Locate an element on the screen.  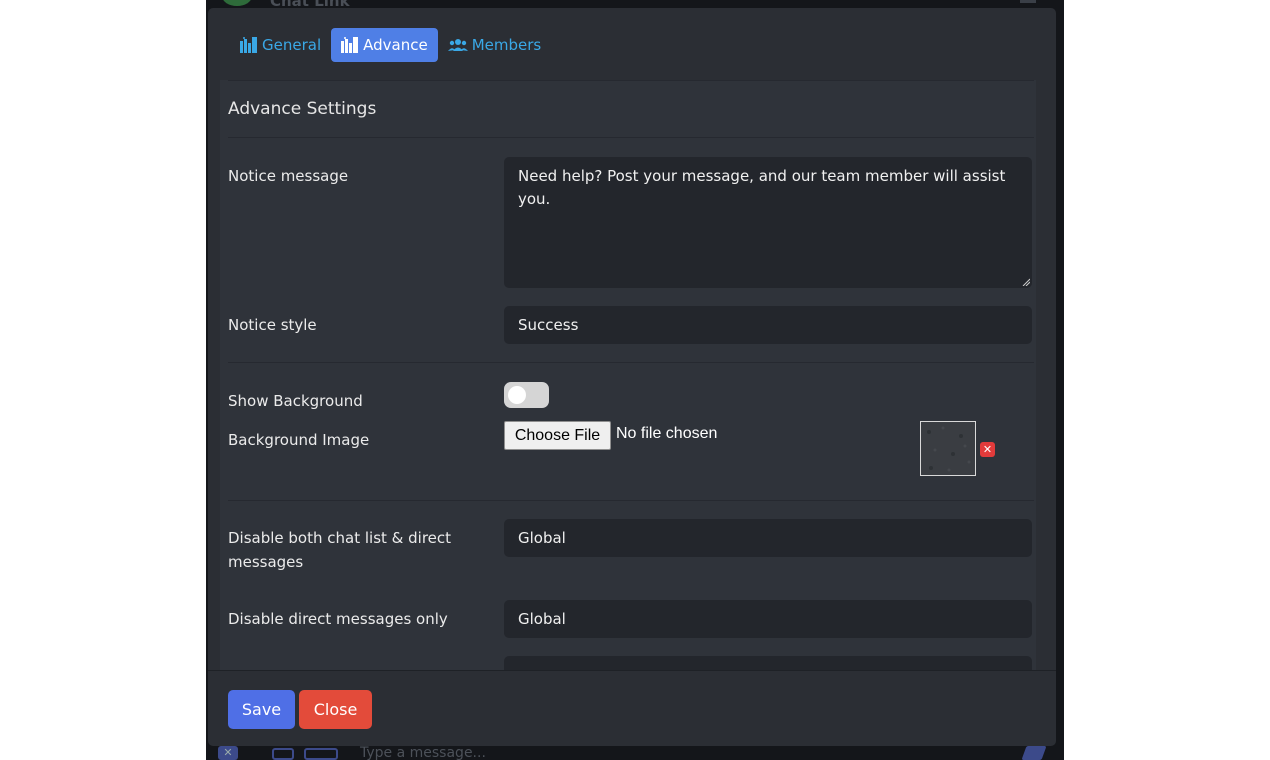
background-close-icon: ✕ is located at coordinates (228, 753).